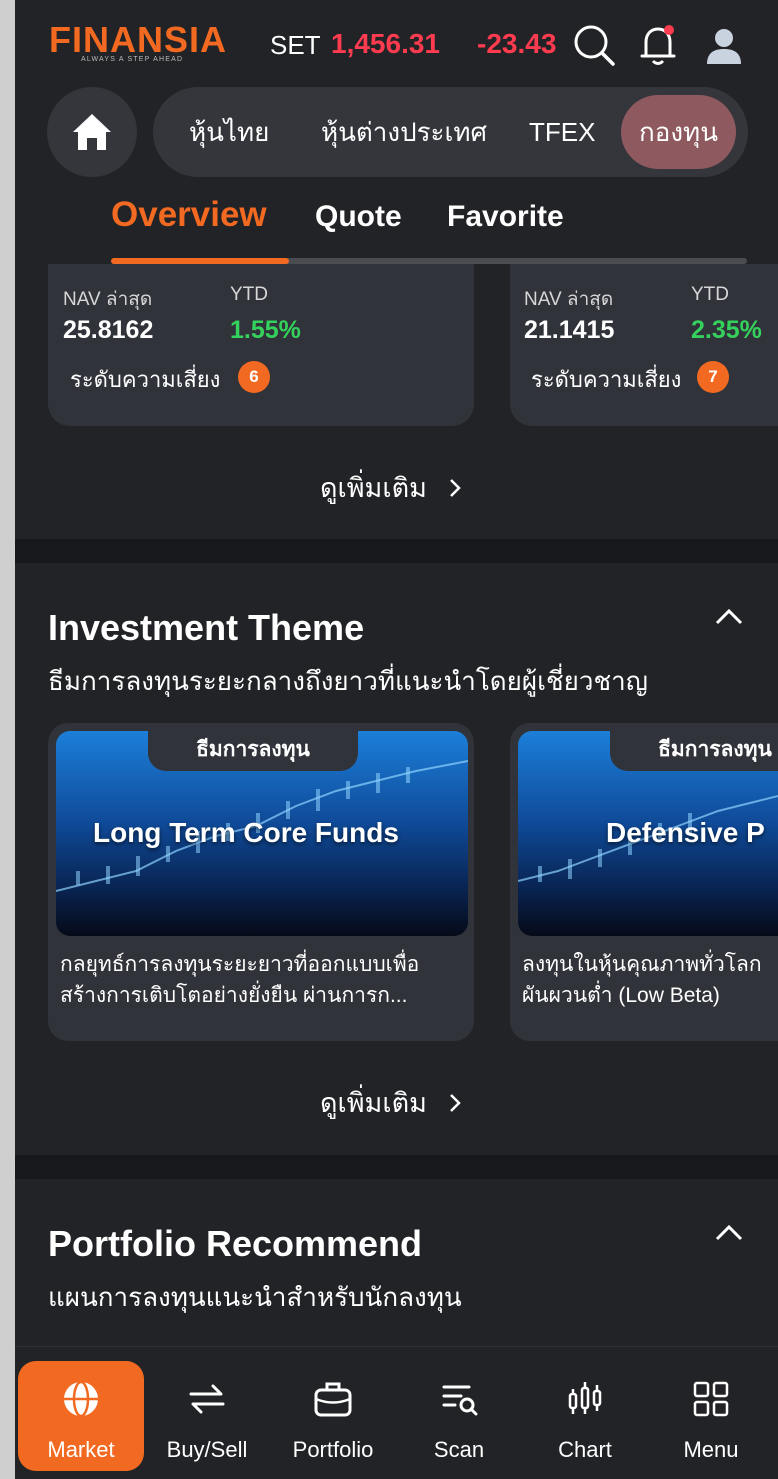  What do you see at coordinates (404, 132) in the screenshot?
I see `tab-foreign-stocks: หุ้นต่างประเทศ` at bounding box center [404, 132].